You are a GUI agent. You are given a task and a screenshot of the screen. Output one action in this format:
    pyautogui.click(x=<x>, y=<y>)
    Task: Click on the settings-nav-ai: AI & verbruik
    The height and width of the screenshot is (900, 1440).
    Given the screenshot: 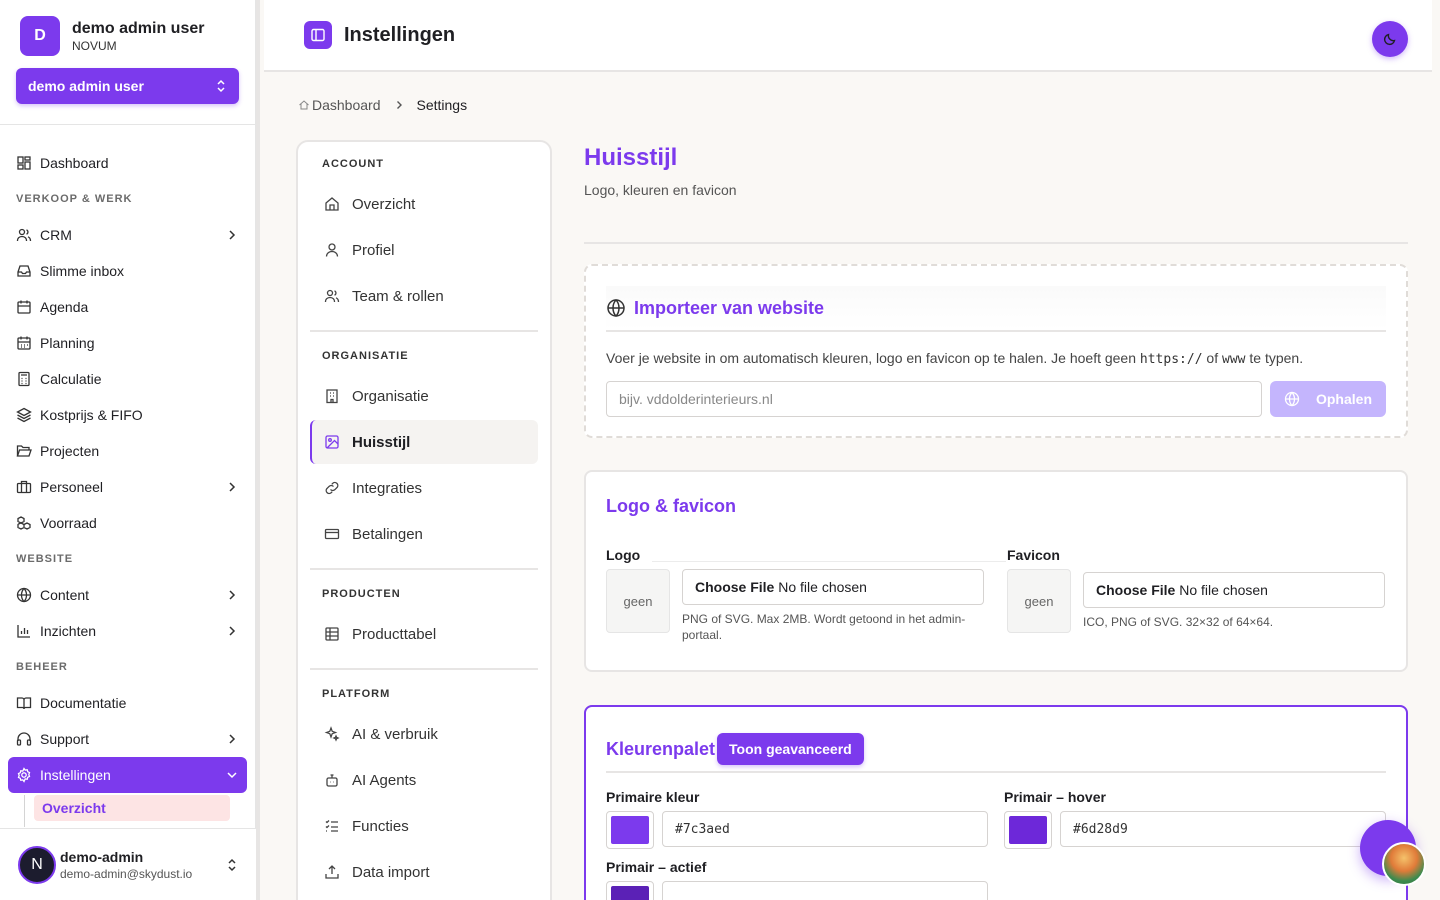 What is the action you would take?
    pyautogui.click(x=424, y=734)
    